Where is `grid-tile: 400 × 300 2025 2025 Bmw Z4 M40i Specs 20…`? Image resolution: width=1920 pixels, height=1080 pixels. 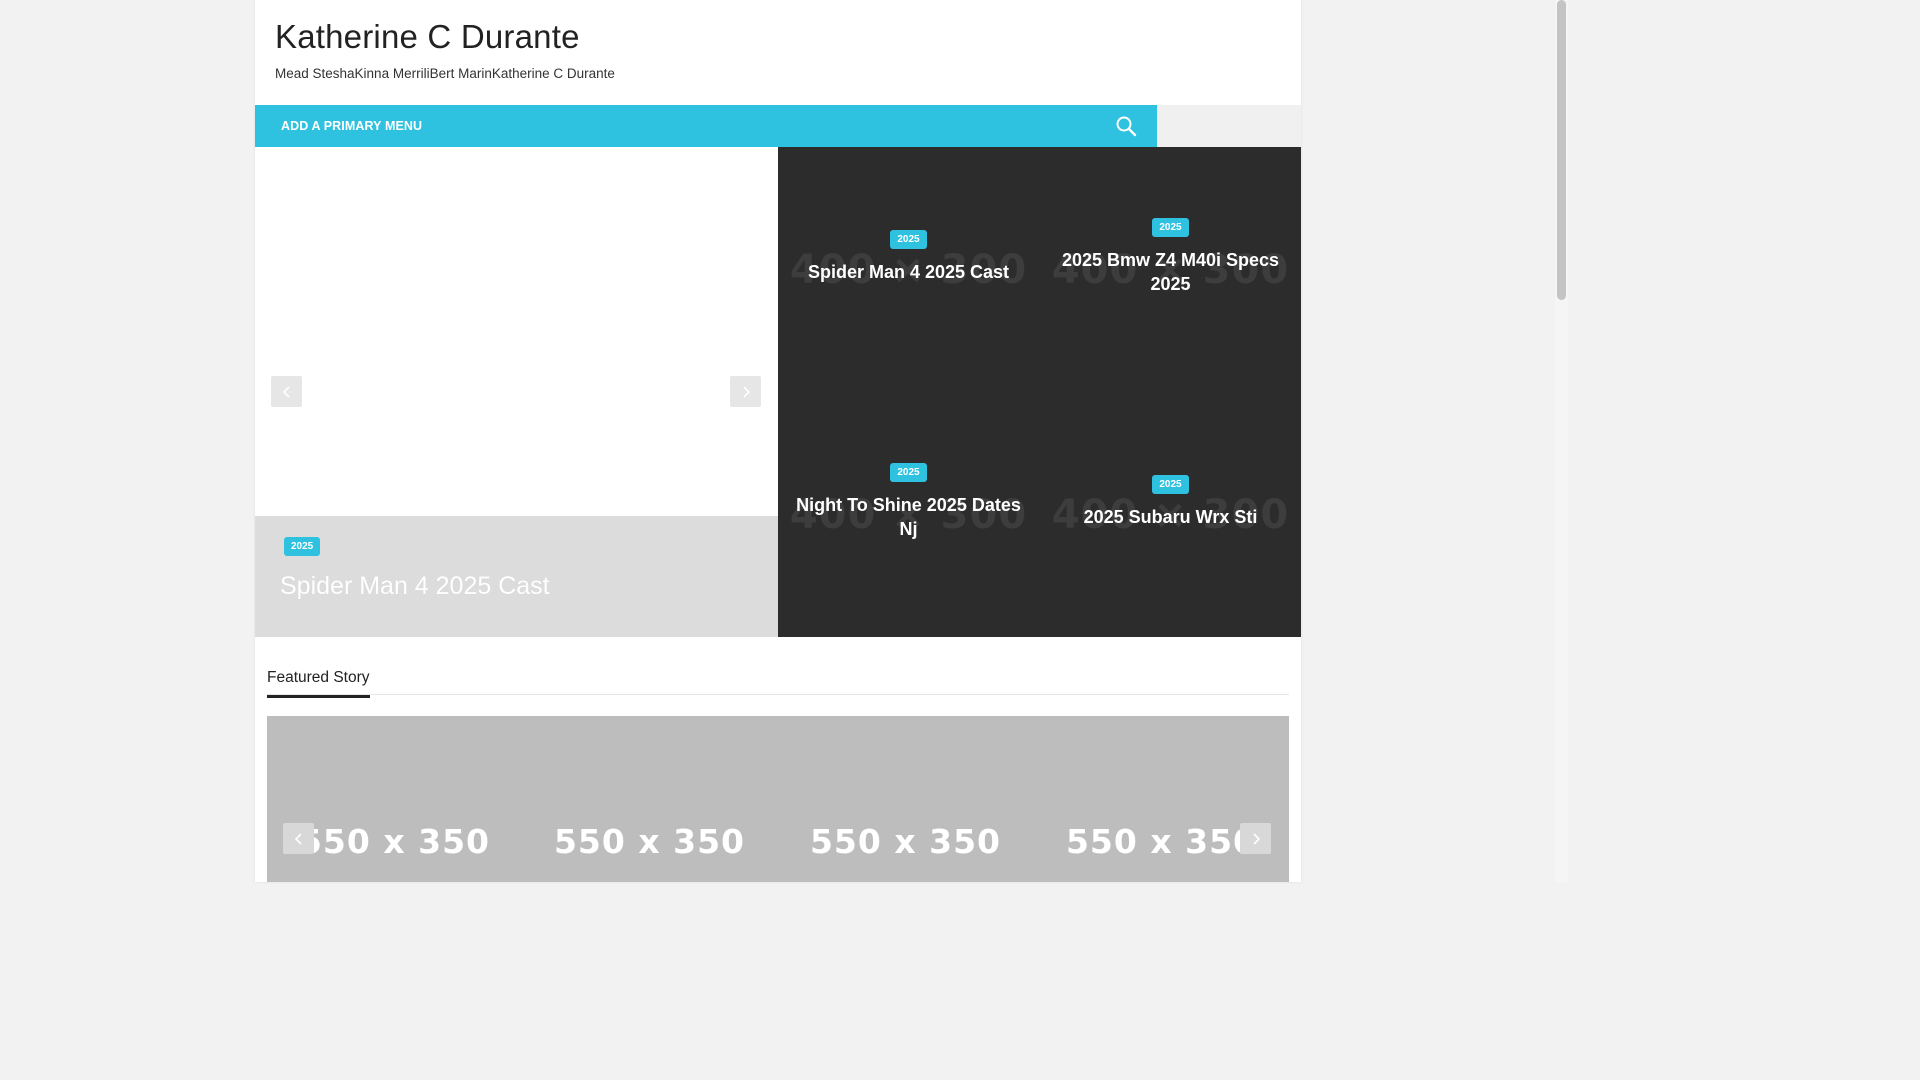 grid-tile: 400 × 300 2025 2025 Bmw Z4 M40i Specs 20… is located at coordinates (1170, 269).